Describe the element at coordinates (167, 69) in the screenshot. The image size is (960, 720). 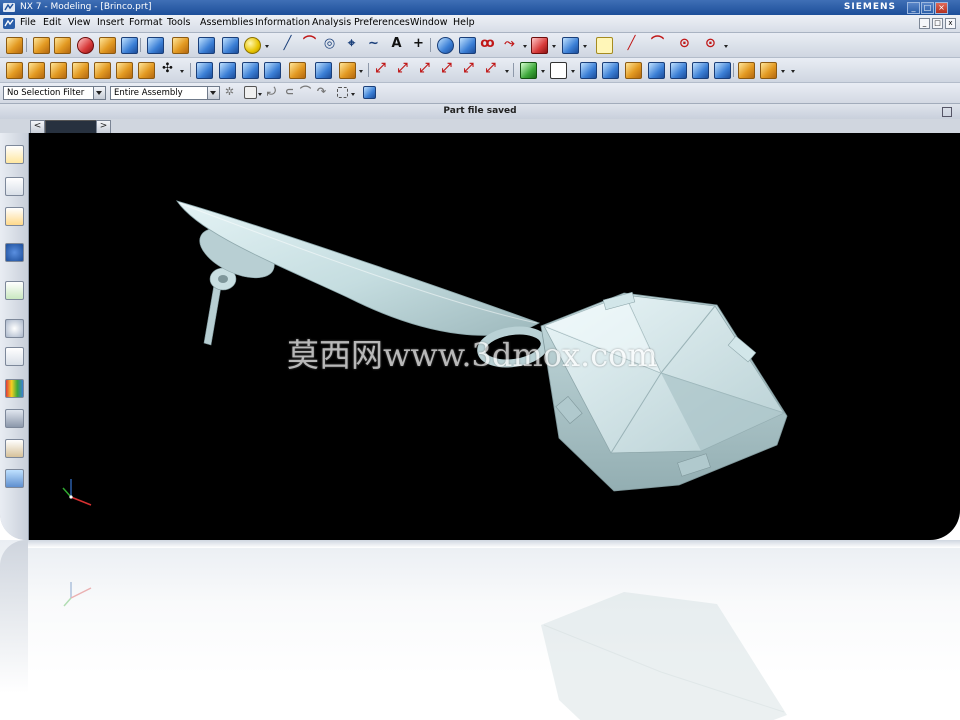
I see `wcs-icon: ✣` at that location.